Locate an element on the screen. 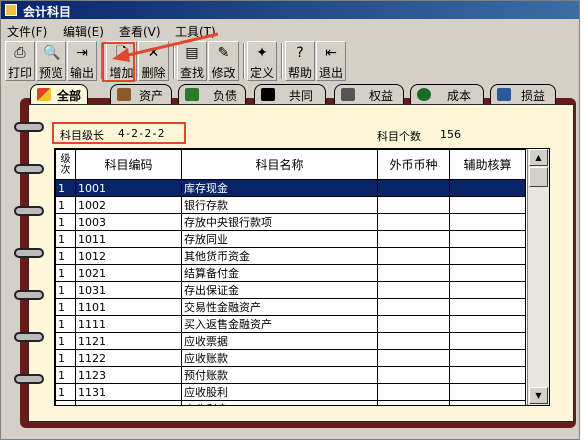 The image size is (588, 446). cell-code: 1003 is located at coordinates (128, 222).